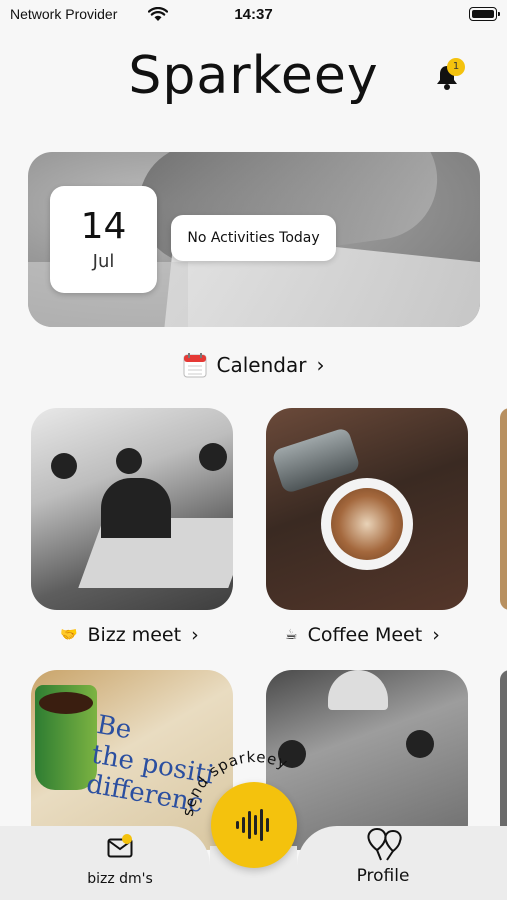 The image size is (507, 900). Describe the element at coordinates (383, 876) in the screenshot. I see `tab-profile-label: Profile` at that location.